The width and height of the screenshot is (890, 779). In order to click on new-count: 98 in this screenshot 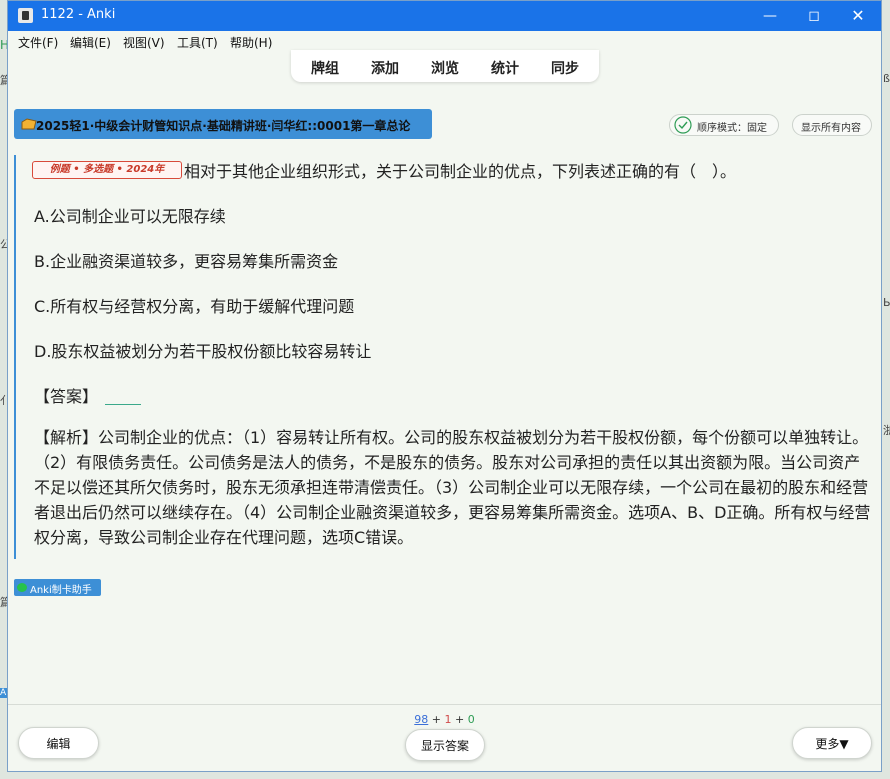, I will do `click(421, 719)`.